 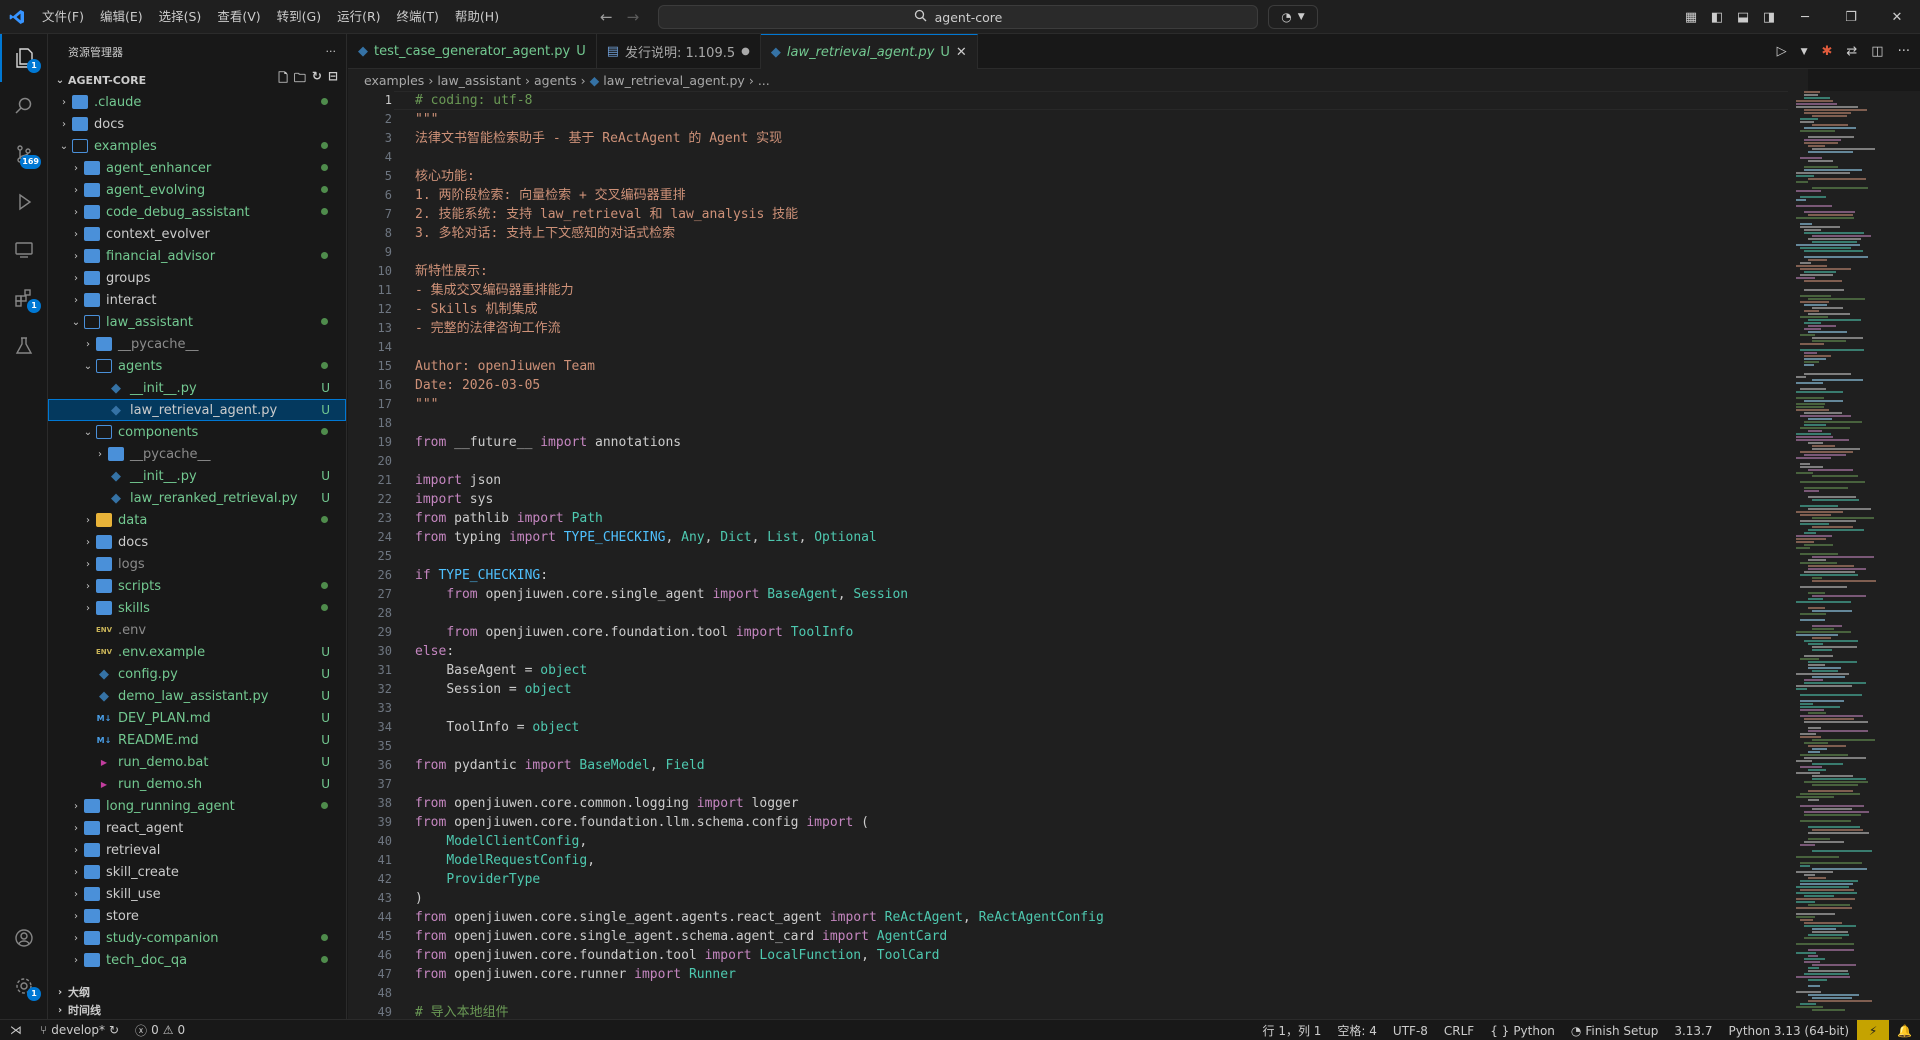 What do you see at coordinates (418, 17) in the screenshot?
I see `menu-terminal: 终端(T)` at bounding box center [418, 17].